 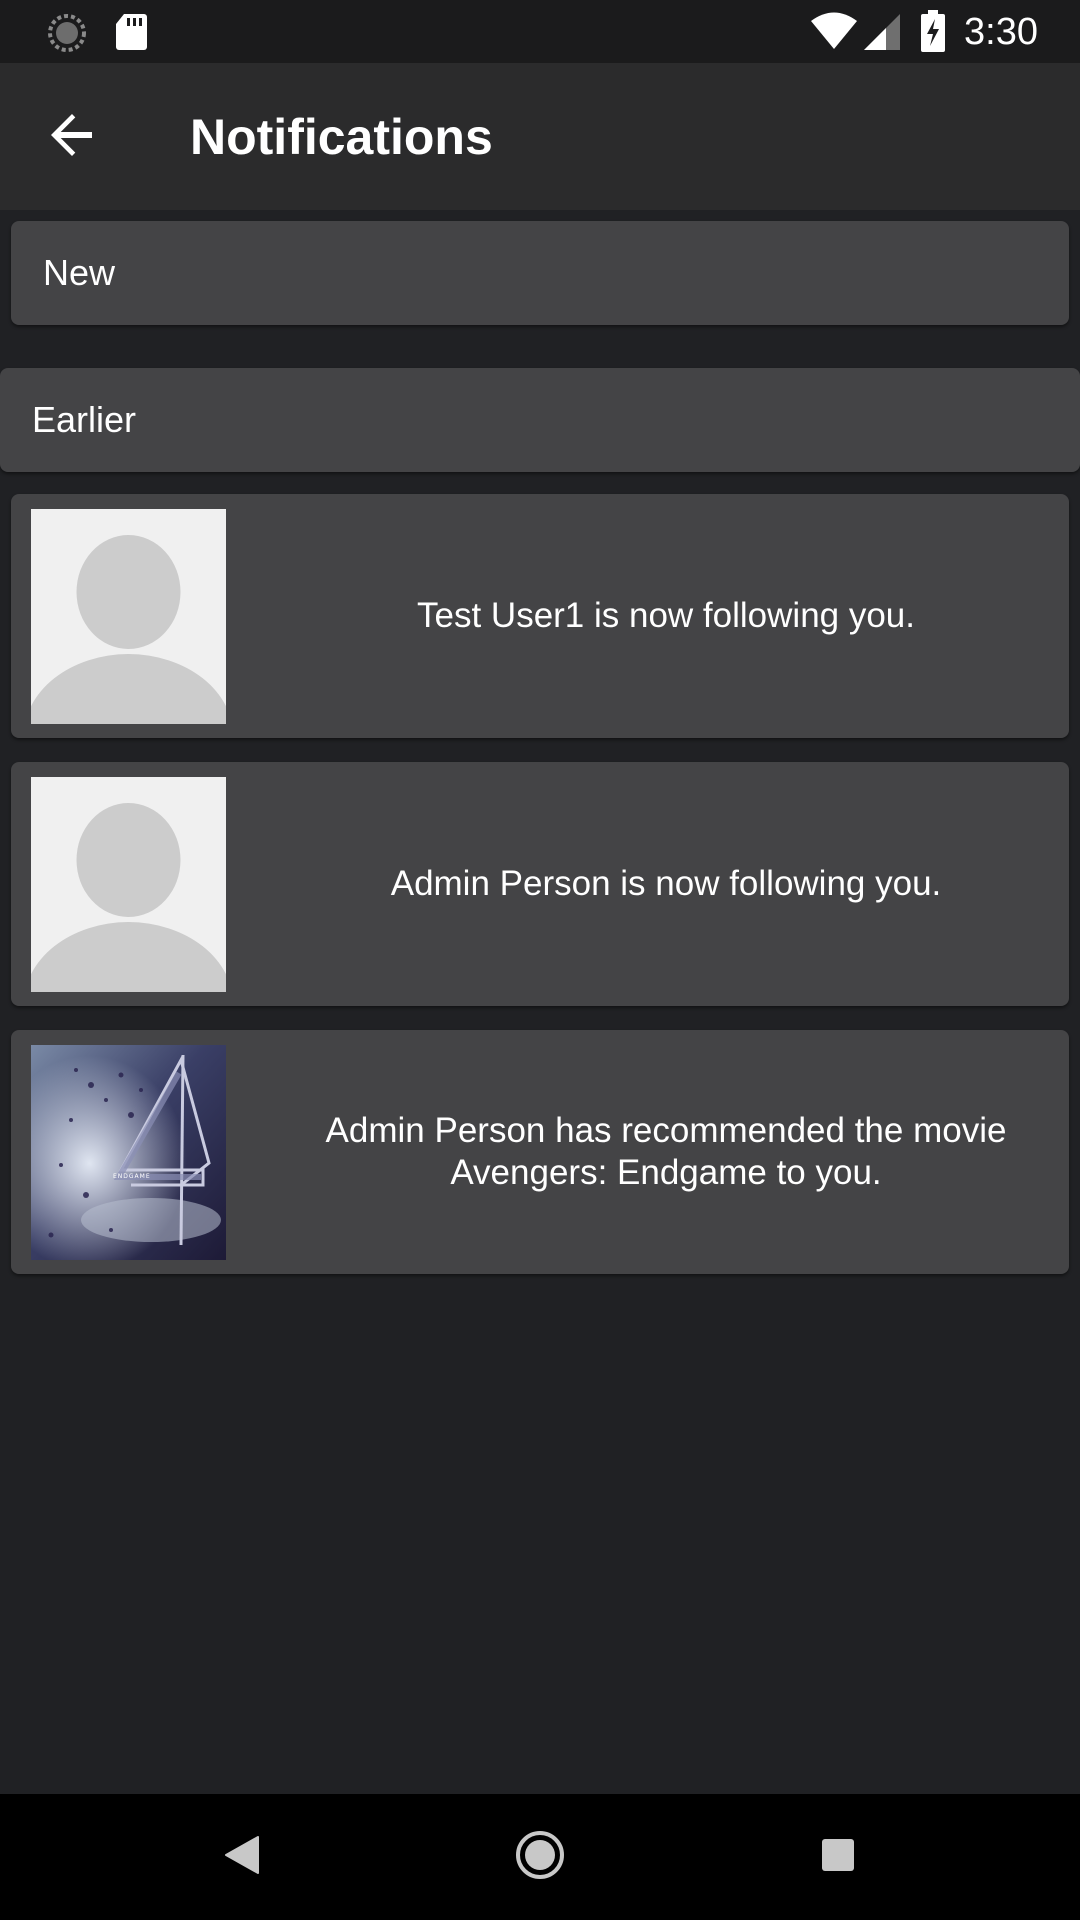 I want to click on section-header-earlier: Earlier, so click(x=540, y=420).